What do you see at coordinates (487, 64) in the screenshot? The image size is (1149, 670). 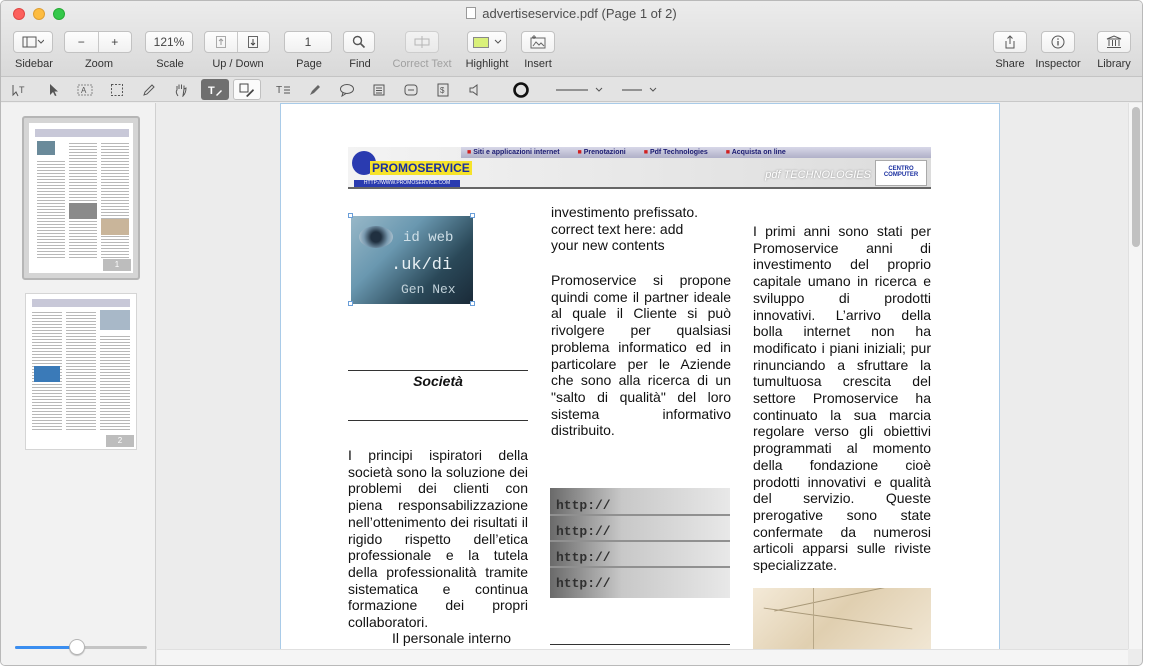 I see `highlight-label: Highlight` at bounding box center [487, 64].